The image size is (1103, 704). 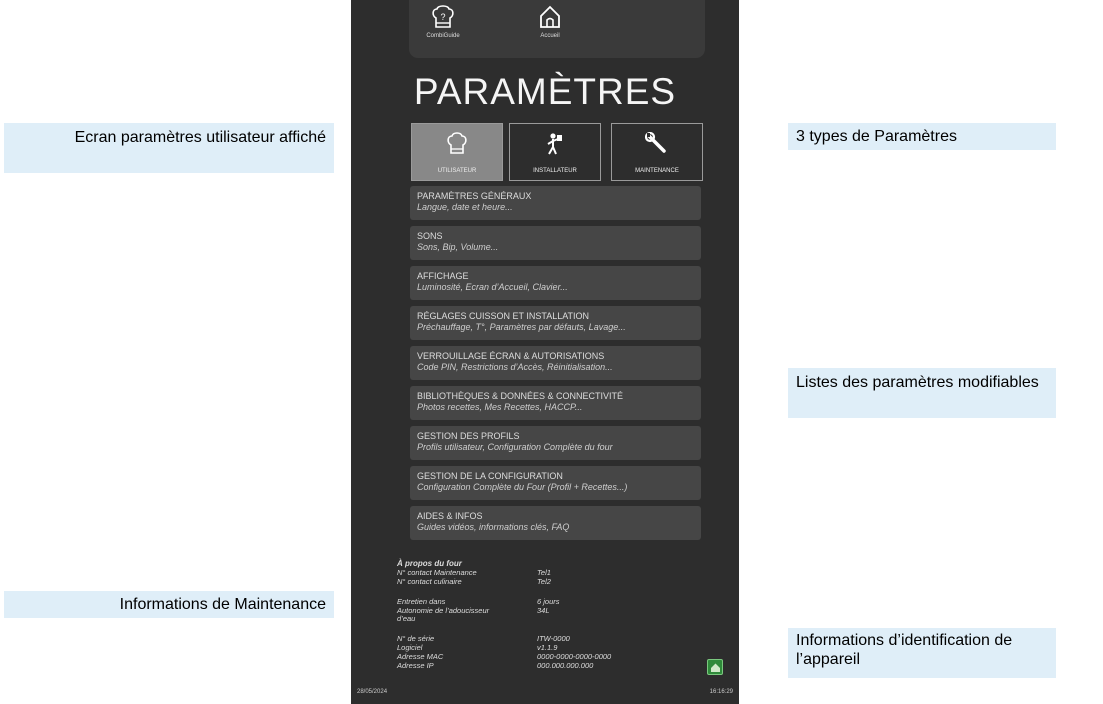 I want to click on item-subtitle: Guides vidéos, informations clés, FAQ, so click(x=493, y=527).